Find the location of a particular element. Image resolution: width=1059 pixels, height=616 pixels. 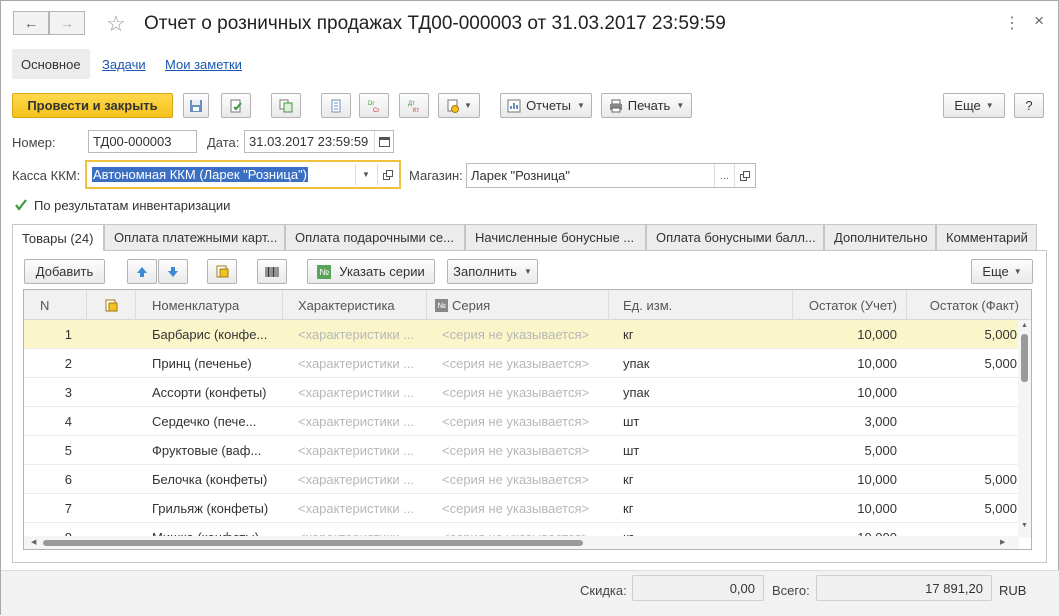

vertical-scrollbar: ▲ ▼ is located at coordinates (1024, 429).